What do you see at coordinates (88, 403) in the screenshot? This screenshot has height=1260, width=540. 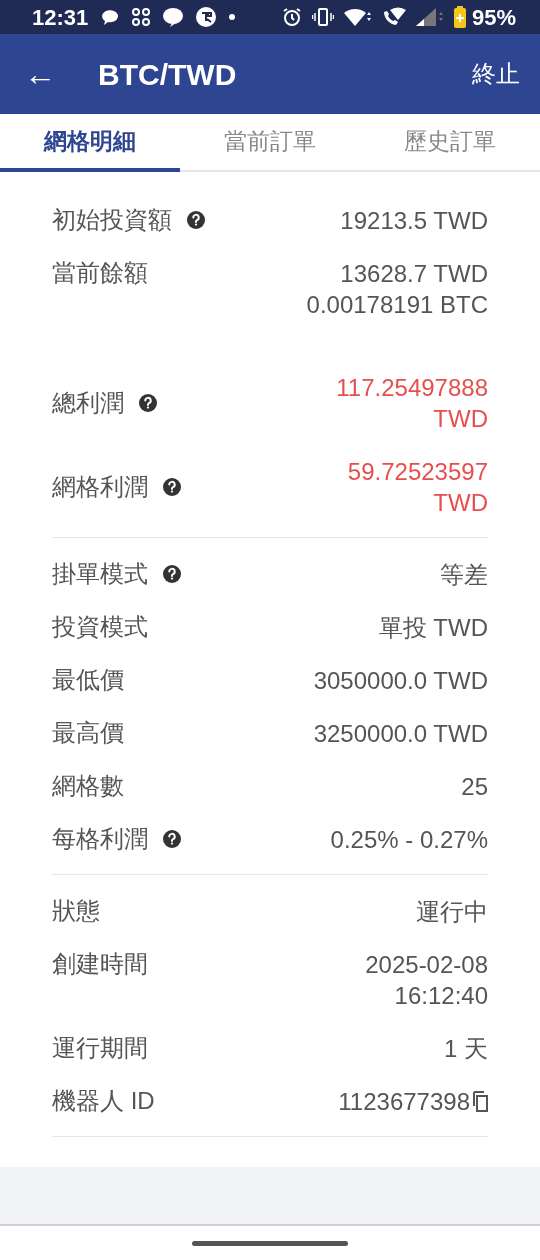 I see `field-label: 總利潤` at bounding box center [88, 403].